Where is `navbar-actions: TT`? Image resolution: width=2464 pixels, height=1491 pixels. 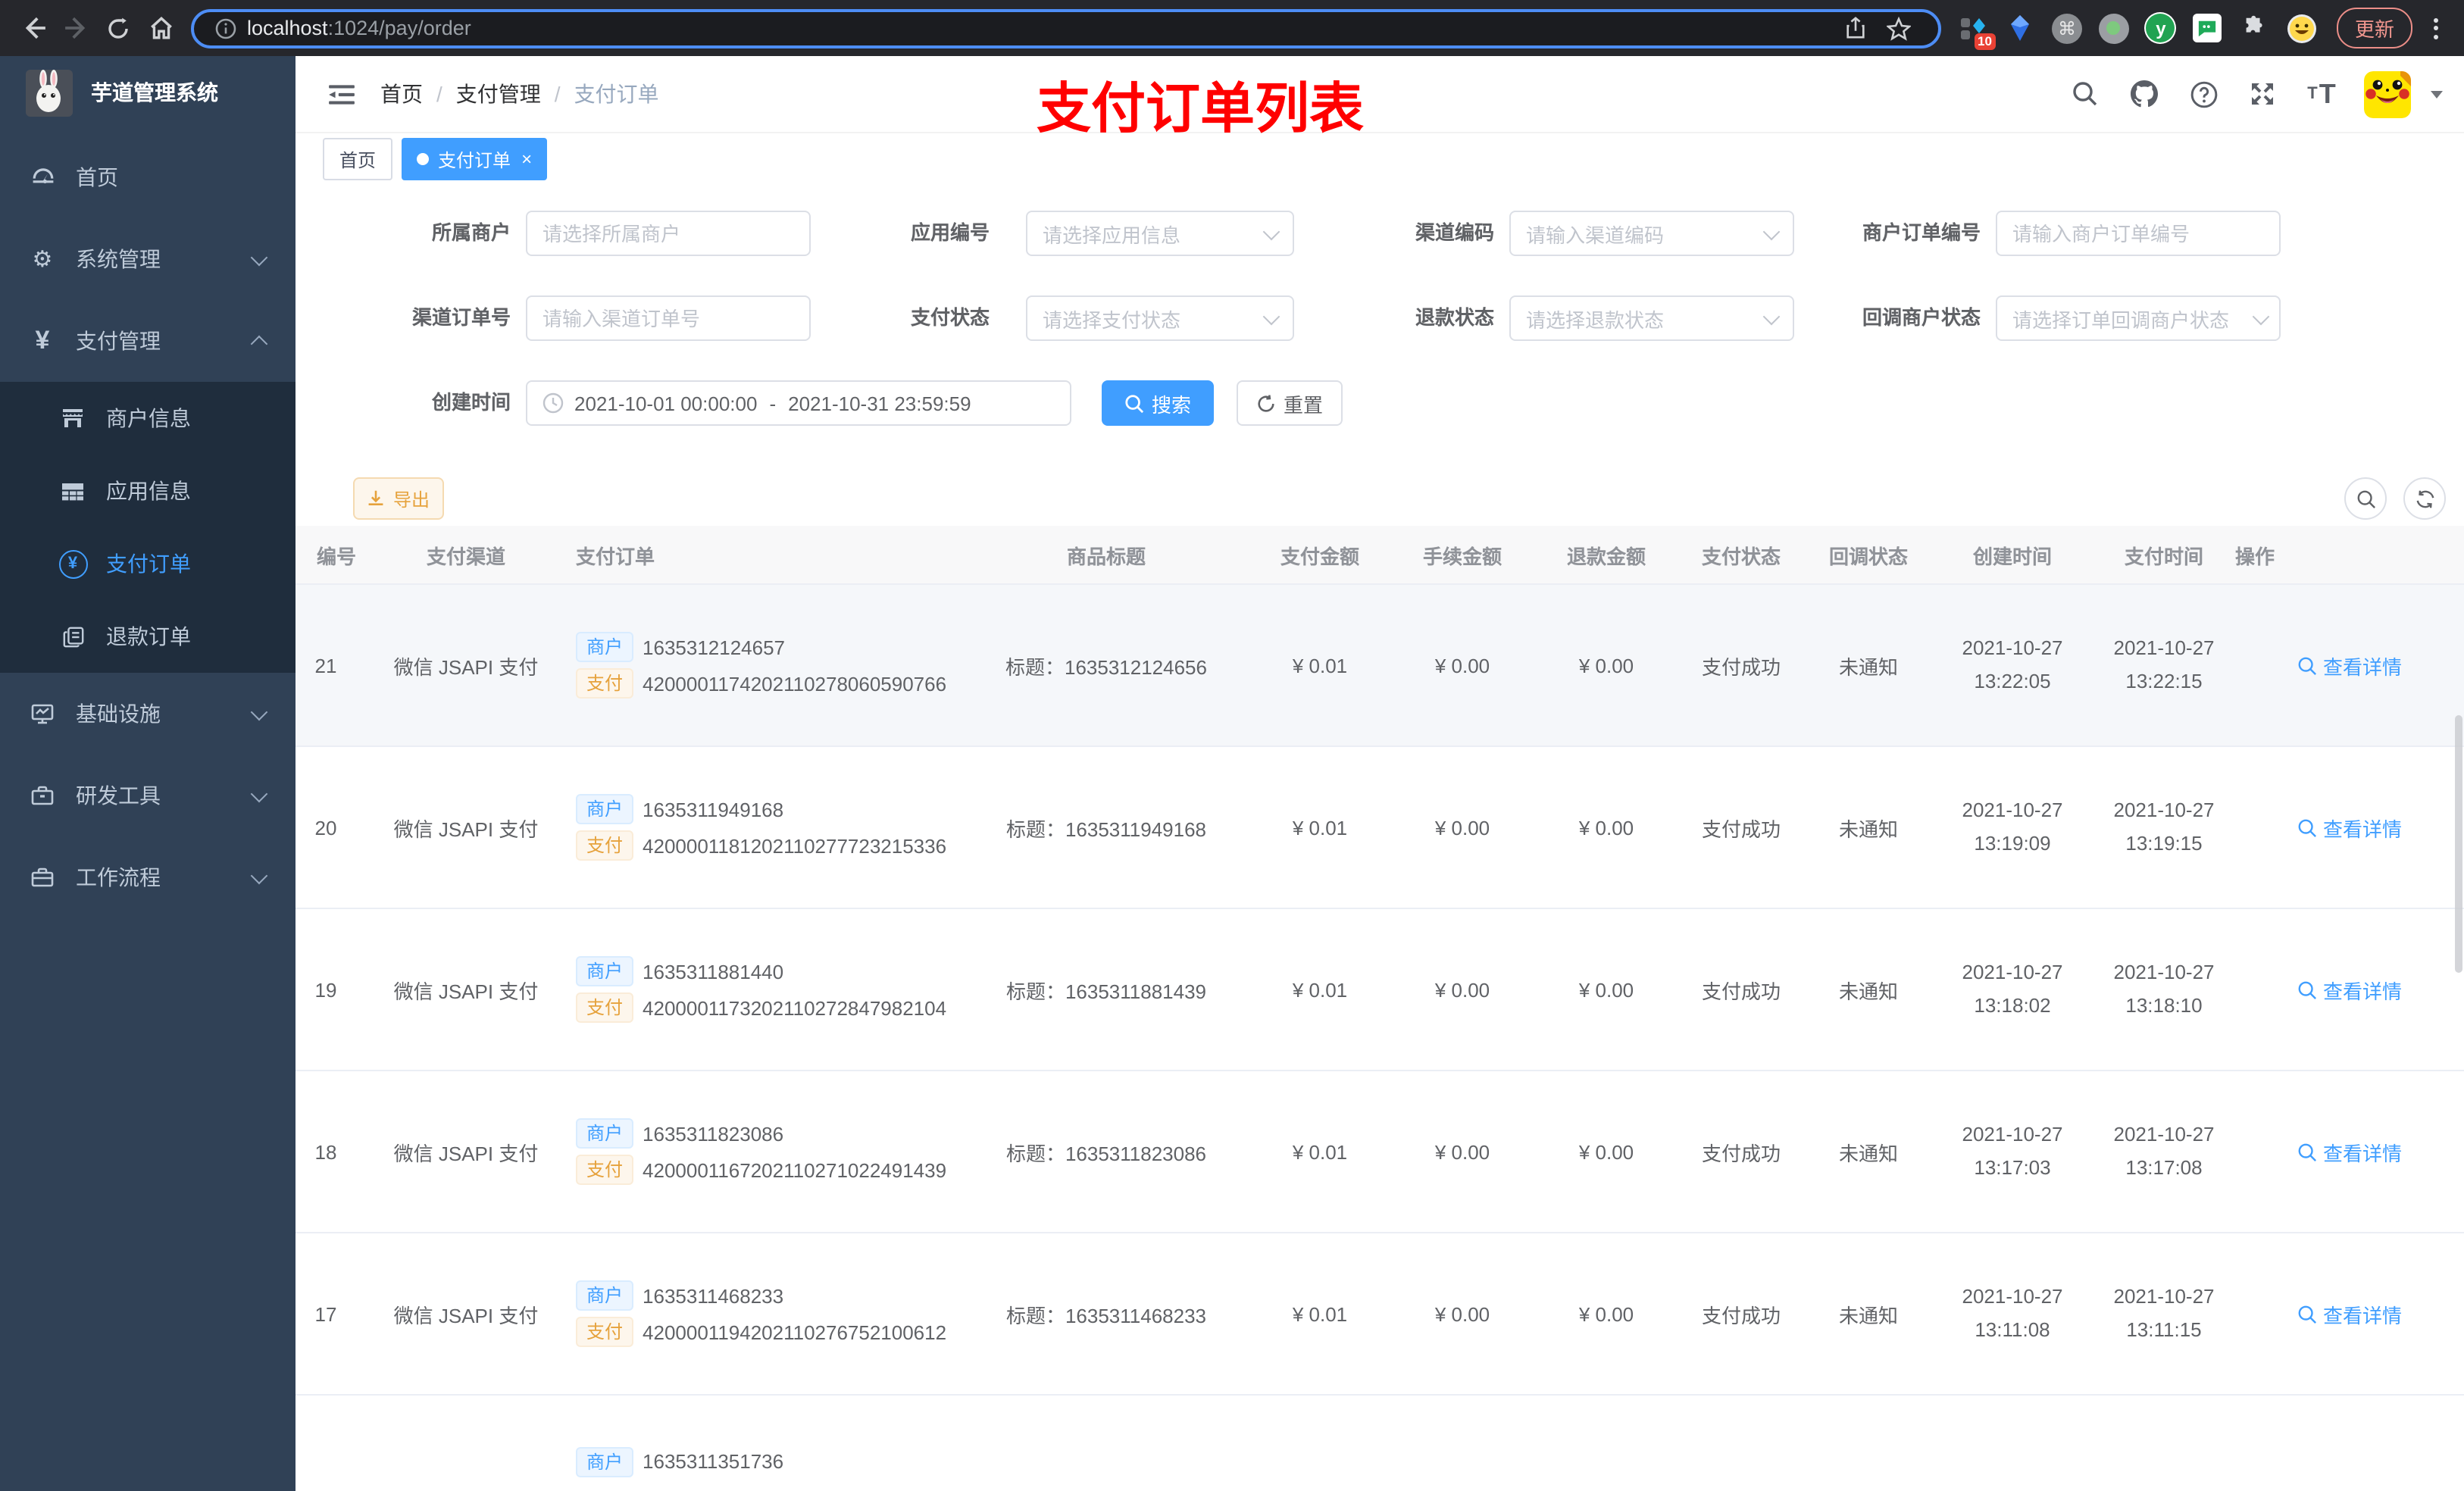
navbar-actions: TT is located at coordinates (2266, 93).